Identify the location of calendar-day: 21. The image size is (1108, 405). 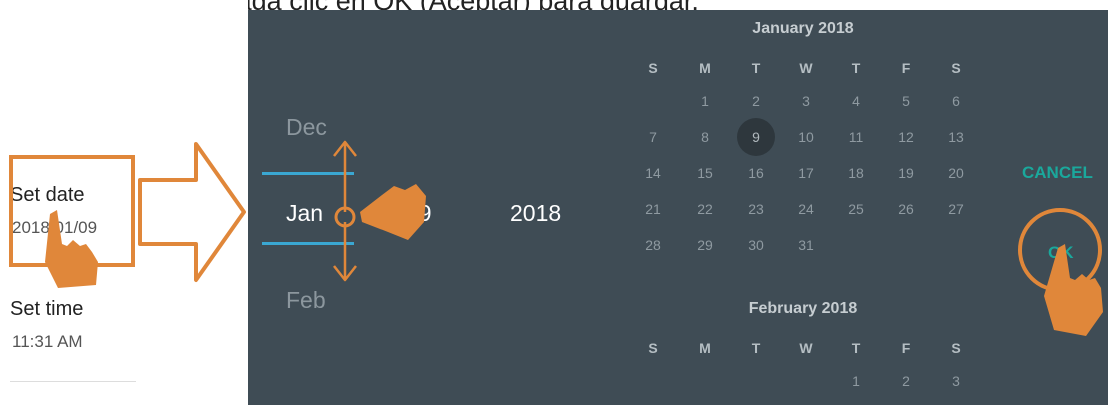
(653, 209).